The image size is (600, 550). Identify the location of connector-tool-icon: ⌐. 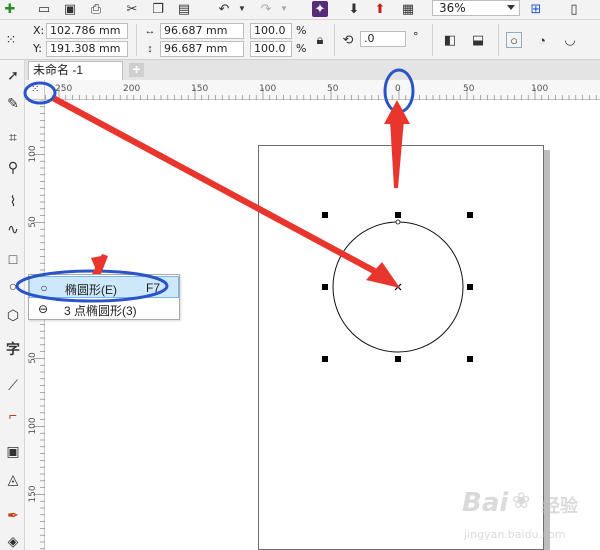
(13, 415).